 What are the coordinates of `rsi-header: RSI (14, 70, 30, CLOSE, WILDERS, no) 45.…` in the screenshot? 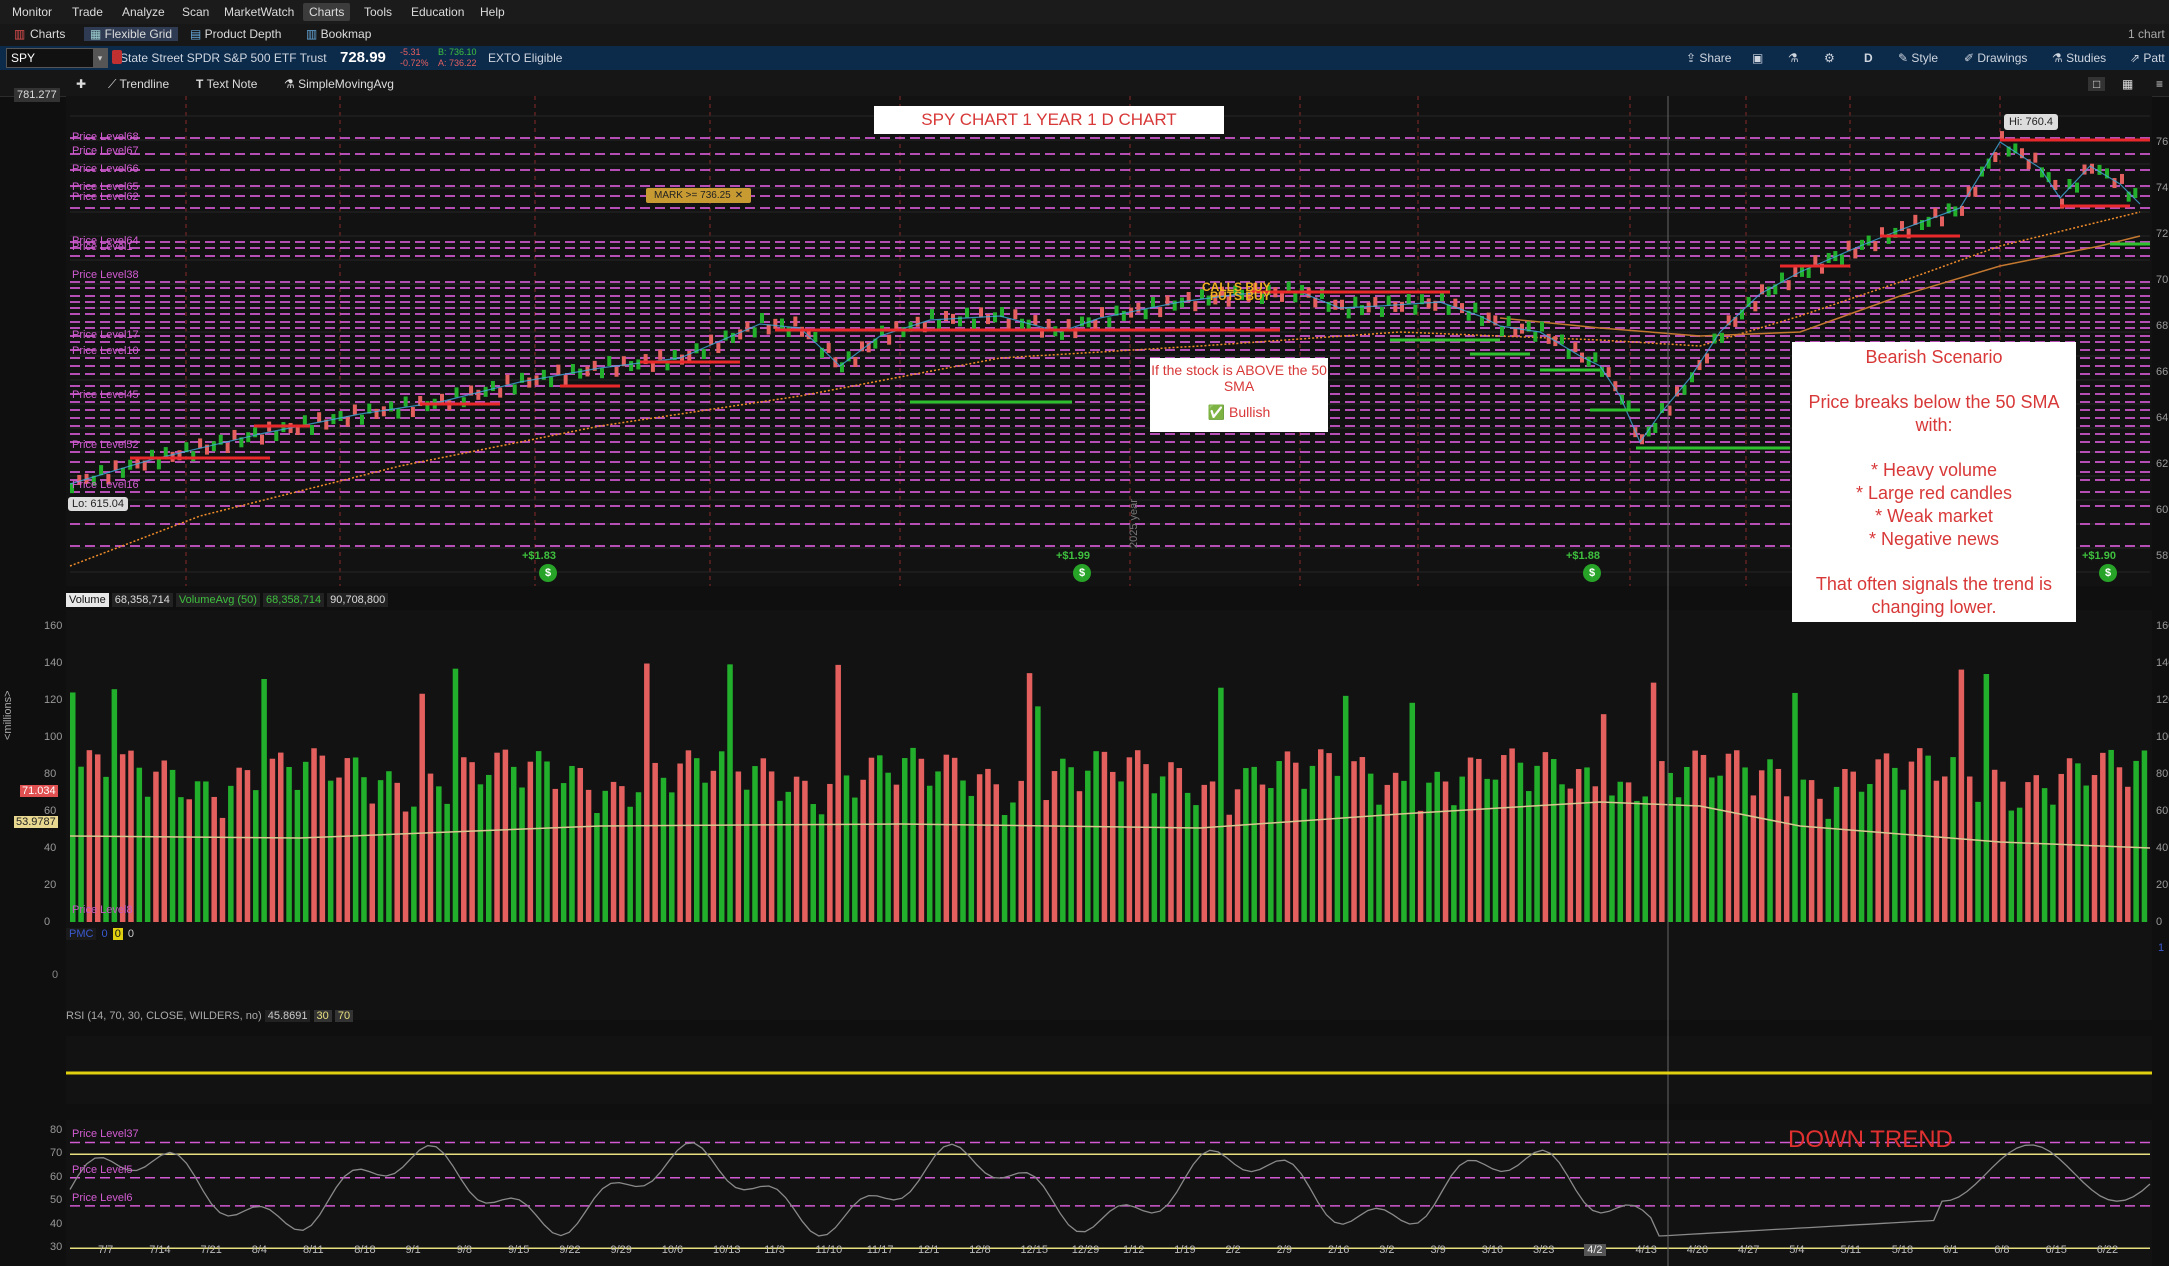 It's located at (210, 1016).